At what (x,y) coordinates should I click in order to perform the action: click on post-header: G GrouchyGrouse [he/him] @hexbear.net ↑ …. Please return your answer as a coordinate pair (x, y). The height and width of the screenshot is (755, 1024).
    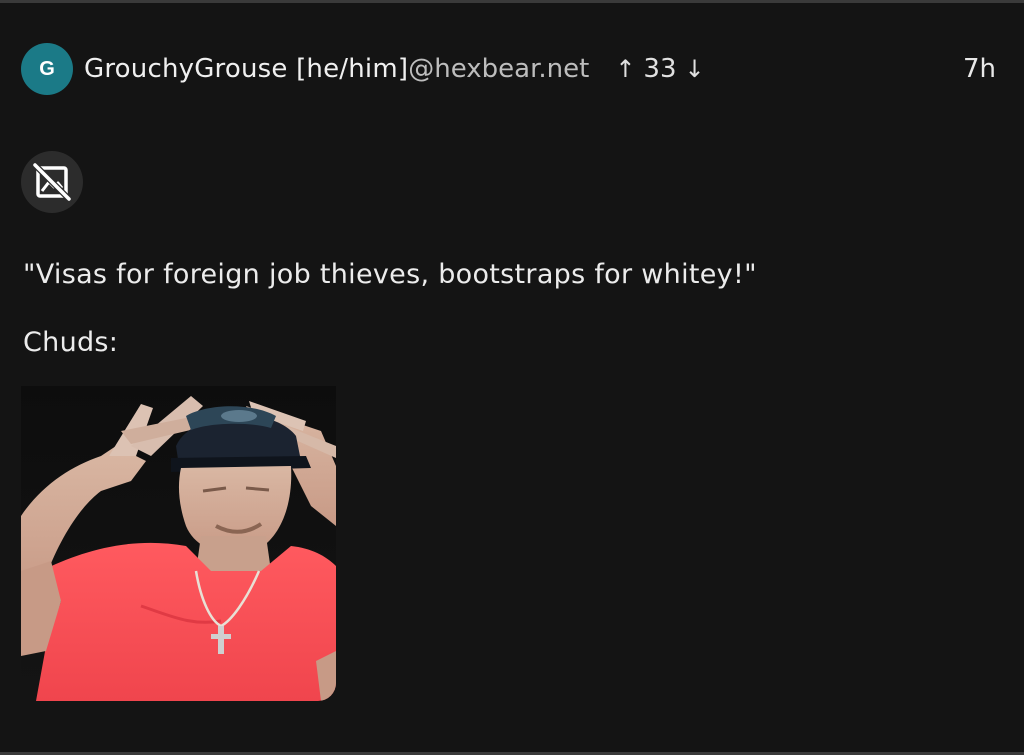
    Looking at the image, I should click on (508, 69).